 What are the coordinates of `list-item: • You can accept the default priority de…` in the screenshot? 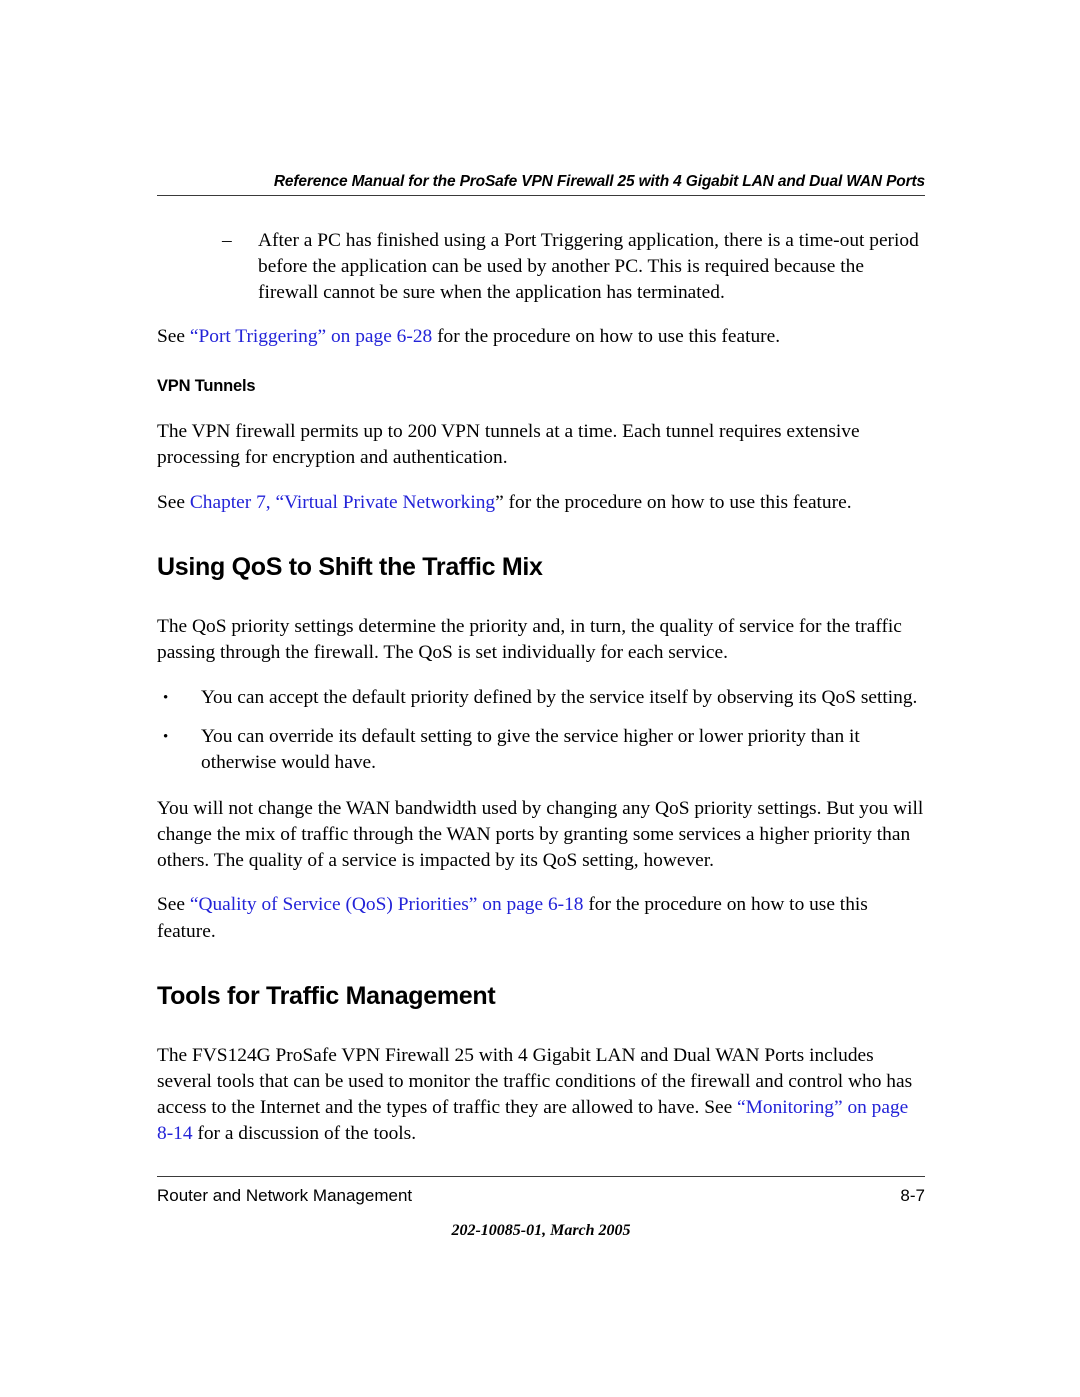 It's located at (546, 698).